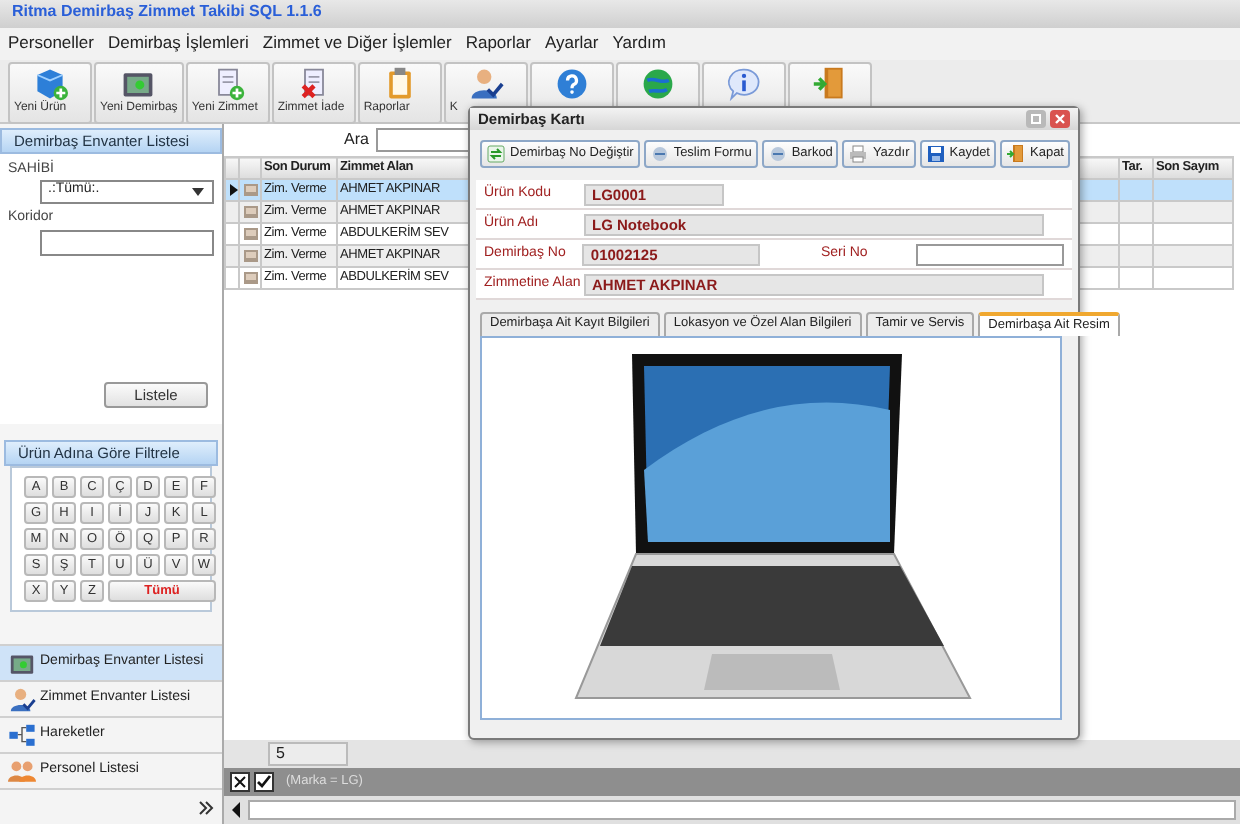 The height and width of the screenshot is (824, 1240). I want to click on cube-plus-icon, so click(50, 84).